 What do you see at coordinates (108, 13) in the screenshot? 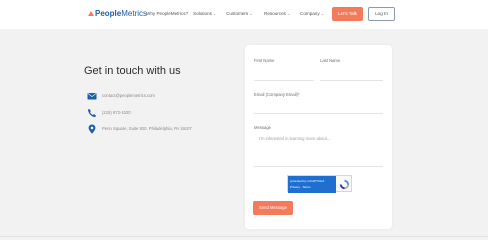
I see `brand-name-a: People` at bounding box center [108, 13].